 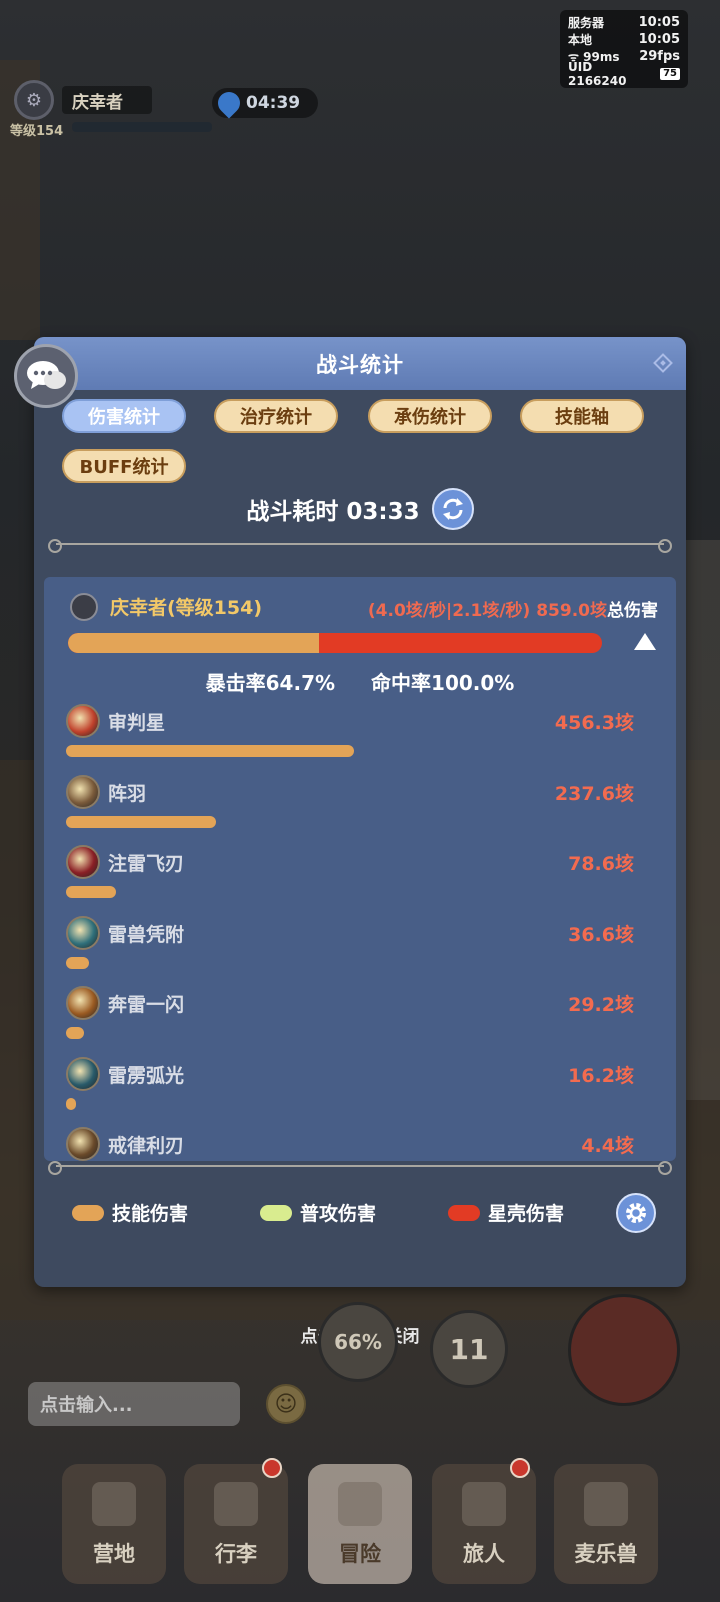 I want to click on player-exp-bar, so click(x=142, y=127).